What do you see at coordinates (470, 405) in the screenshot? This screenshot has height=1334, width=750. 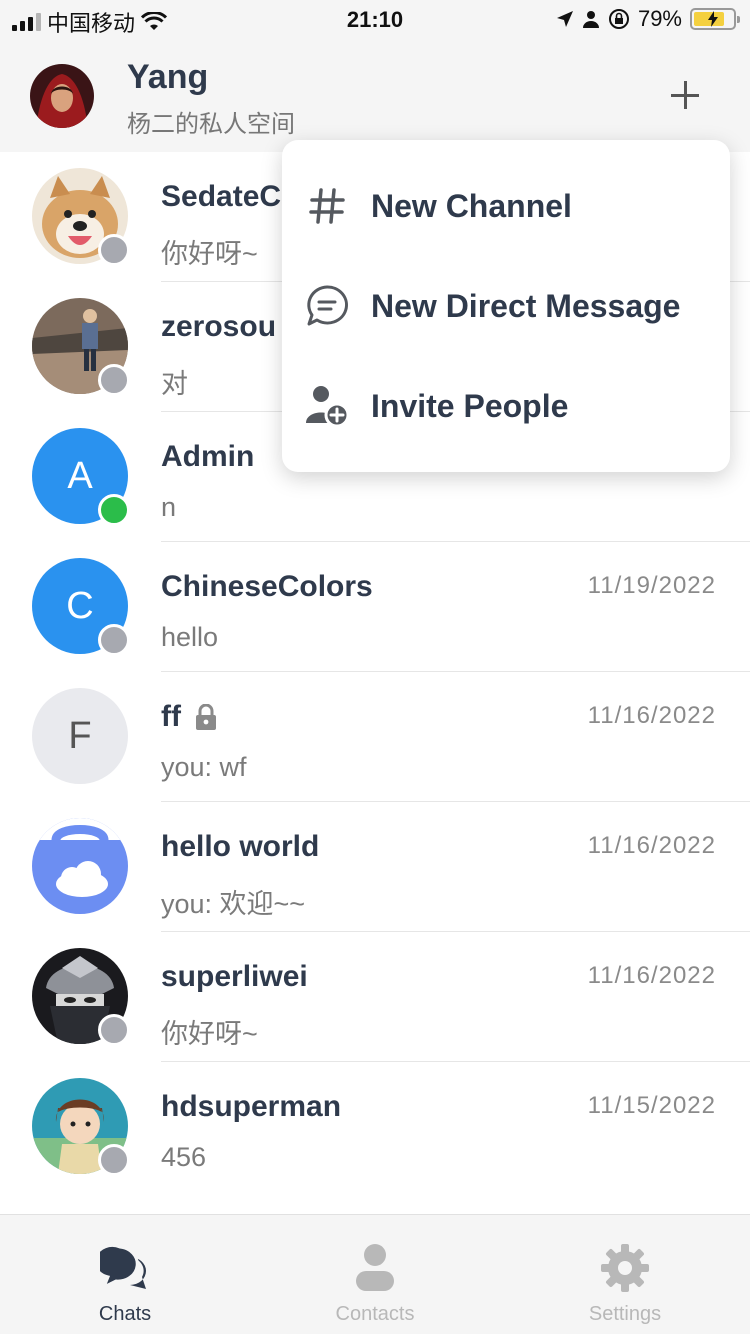 I see `menu-label: Invite People` at bounding box center [470, 405].